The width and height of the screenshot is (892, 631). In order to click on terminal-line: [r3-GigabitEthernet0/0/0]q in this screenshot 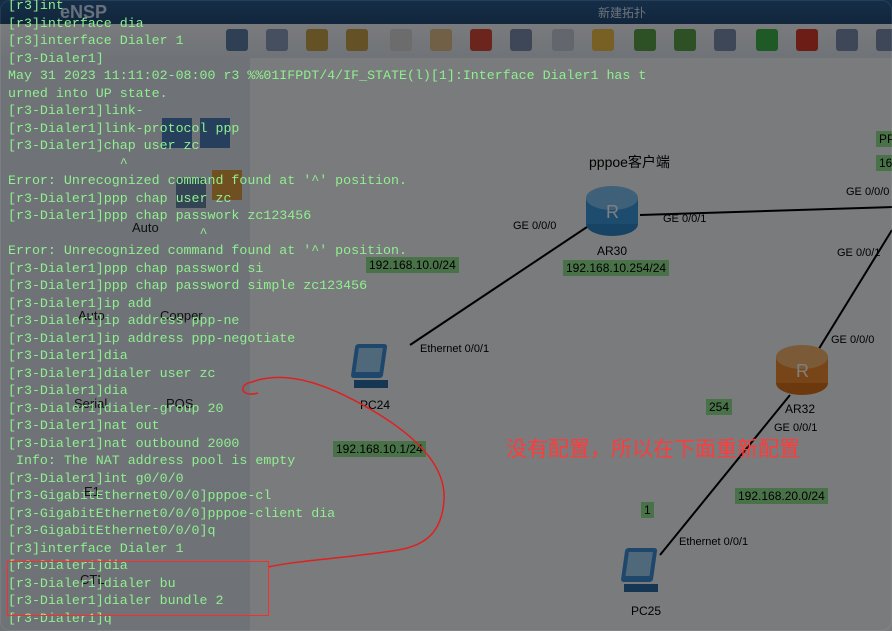, I will do `click(112, 530)`.